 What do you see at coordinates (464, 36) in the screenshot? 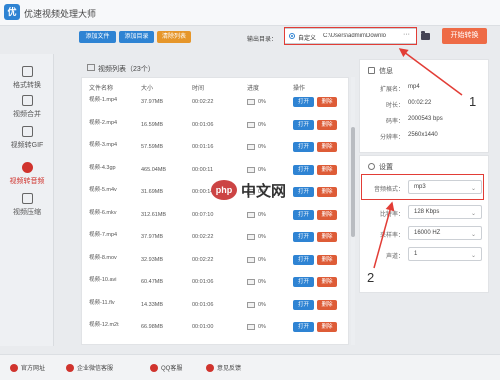
I see `start-convert-button: 开始转换` at bounding box center [464, 36].